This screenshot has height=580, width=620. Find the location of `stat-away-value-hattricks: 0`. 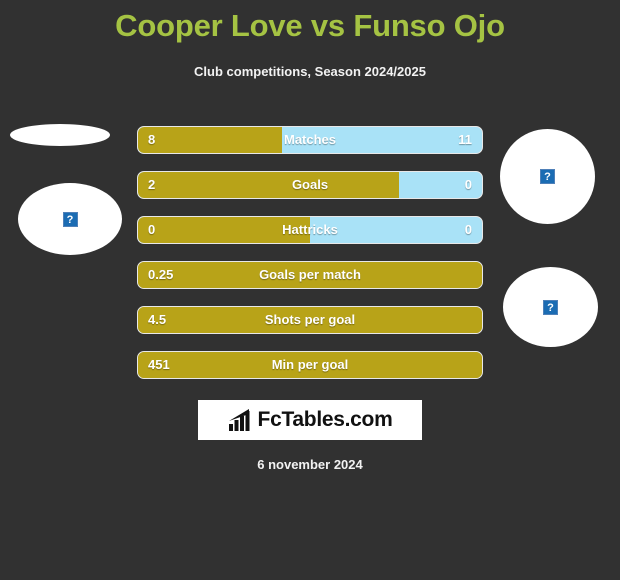

stat-away-value-hattricks: 0 is located at coordinates (468, 229).